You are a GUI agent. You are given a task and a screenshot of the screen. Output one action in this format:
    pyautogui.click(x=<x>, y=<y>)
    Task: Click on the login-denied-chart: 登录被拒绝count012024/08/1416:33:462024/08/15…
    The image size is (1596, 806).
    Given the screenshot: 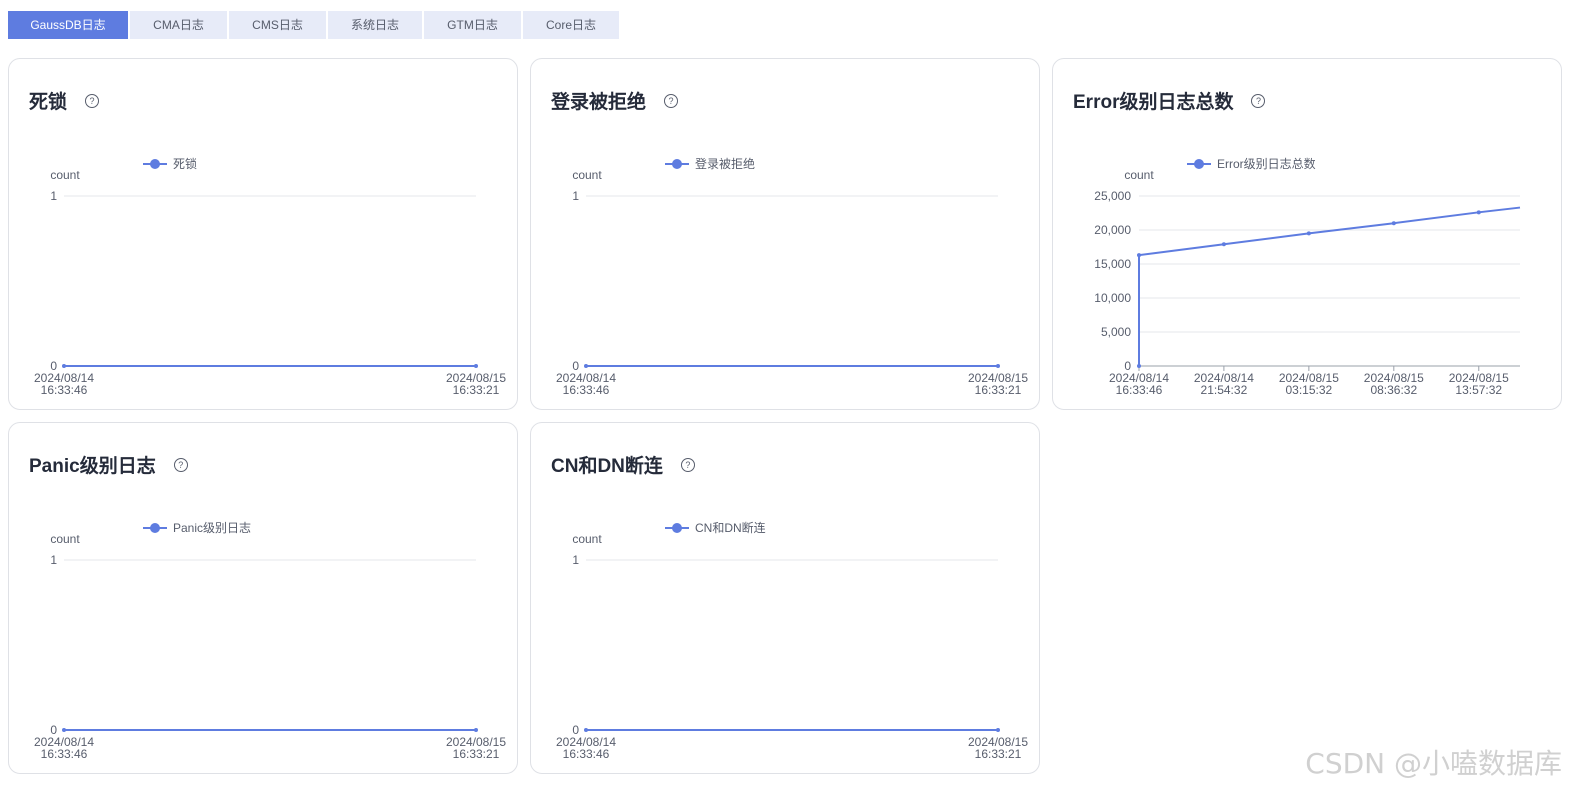 What is the action you would take?
    pyautogui.click(x=792, y=276)
    